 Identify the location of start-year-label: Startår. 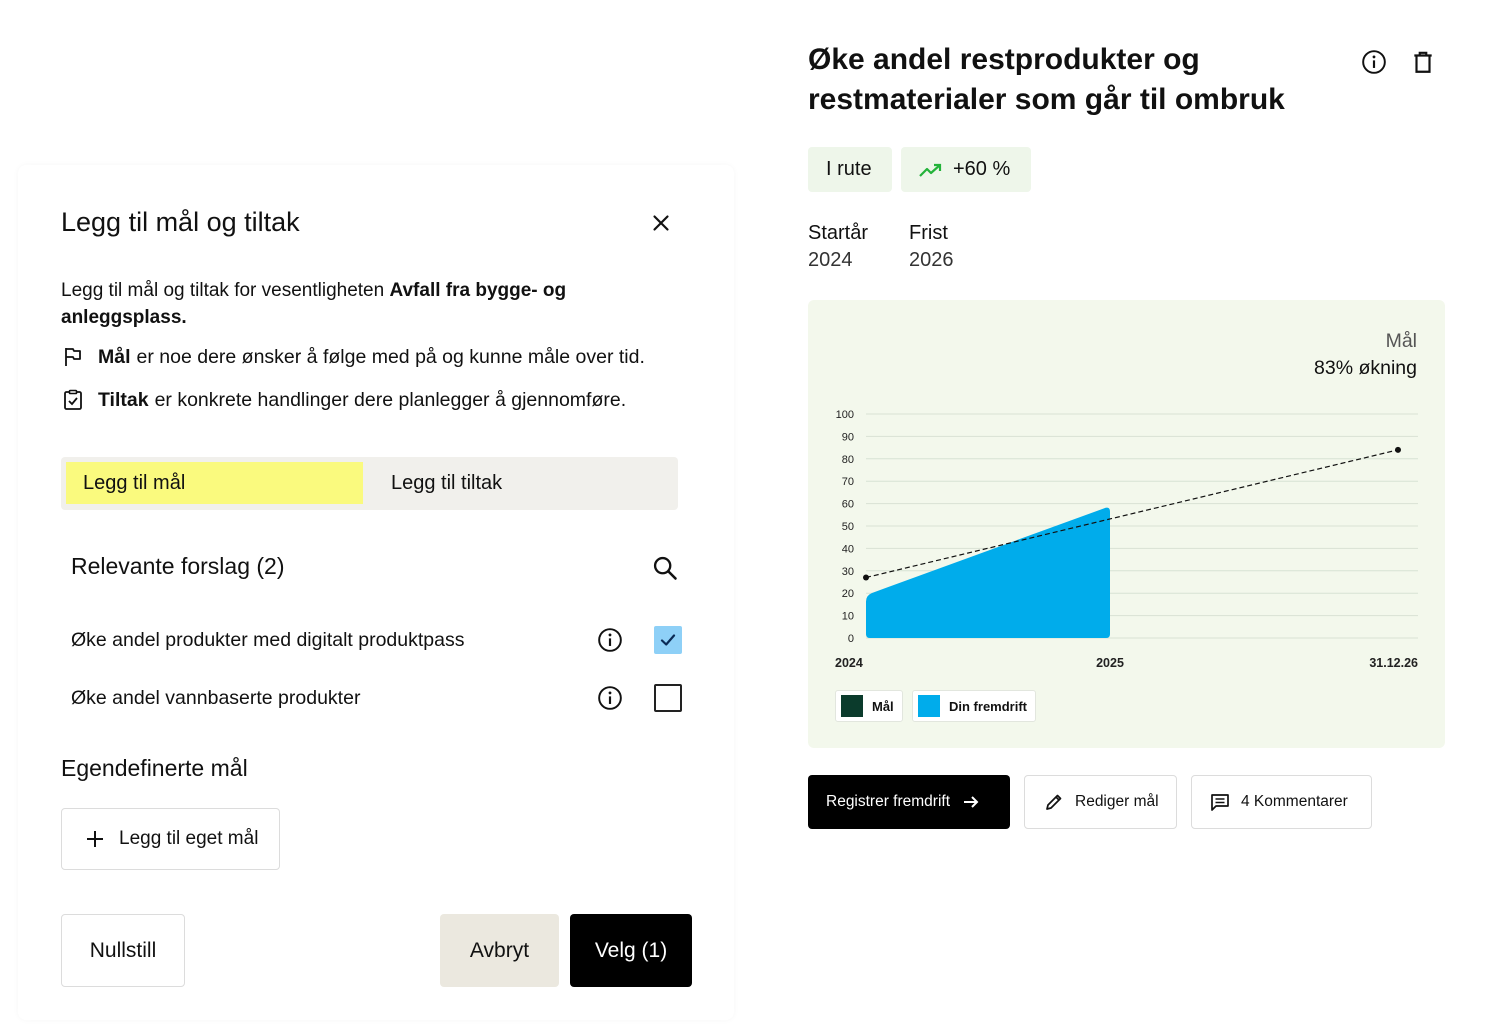
(838, 233).